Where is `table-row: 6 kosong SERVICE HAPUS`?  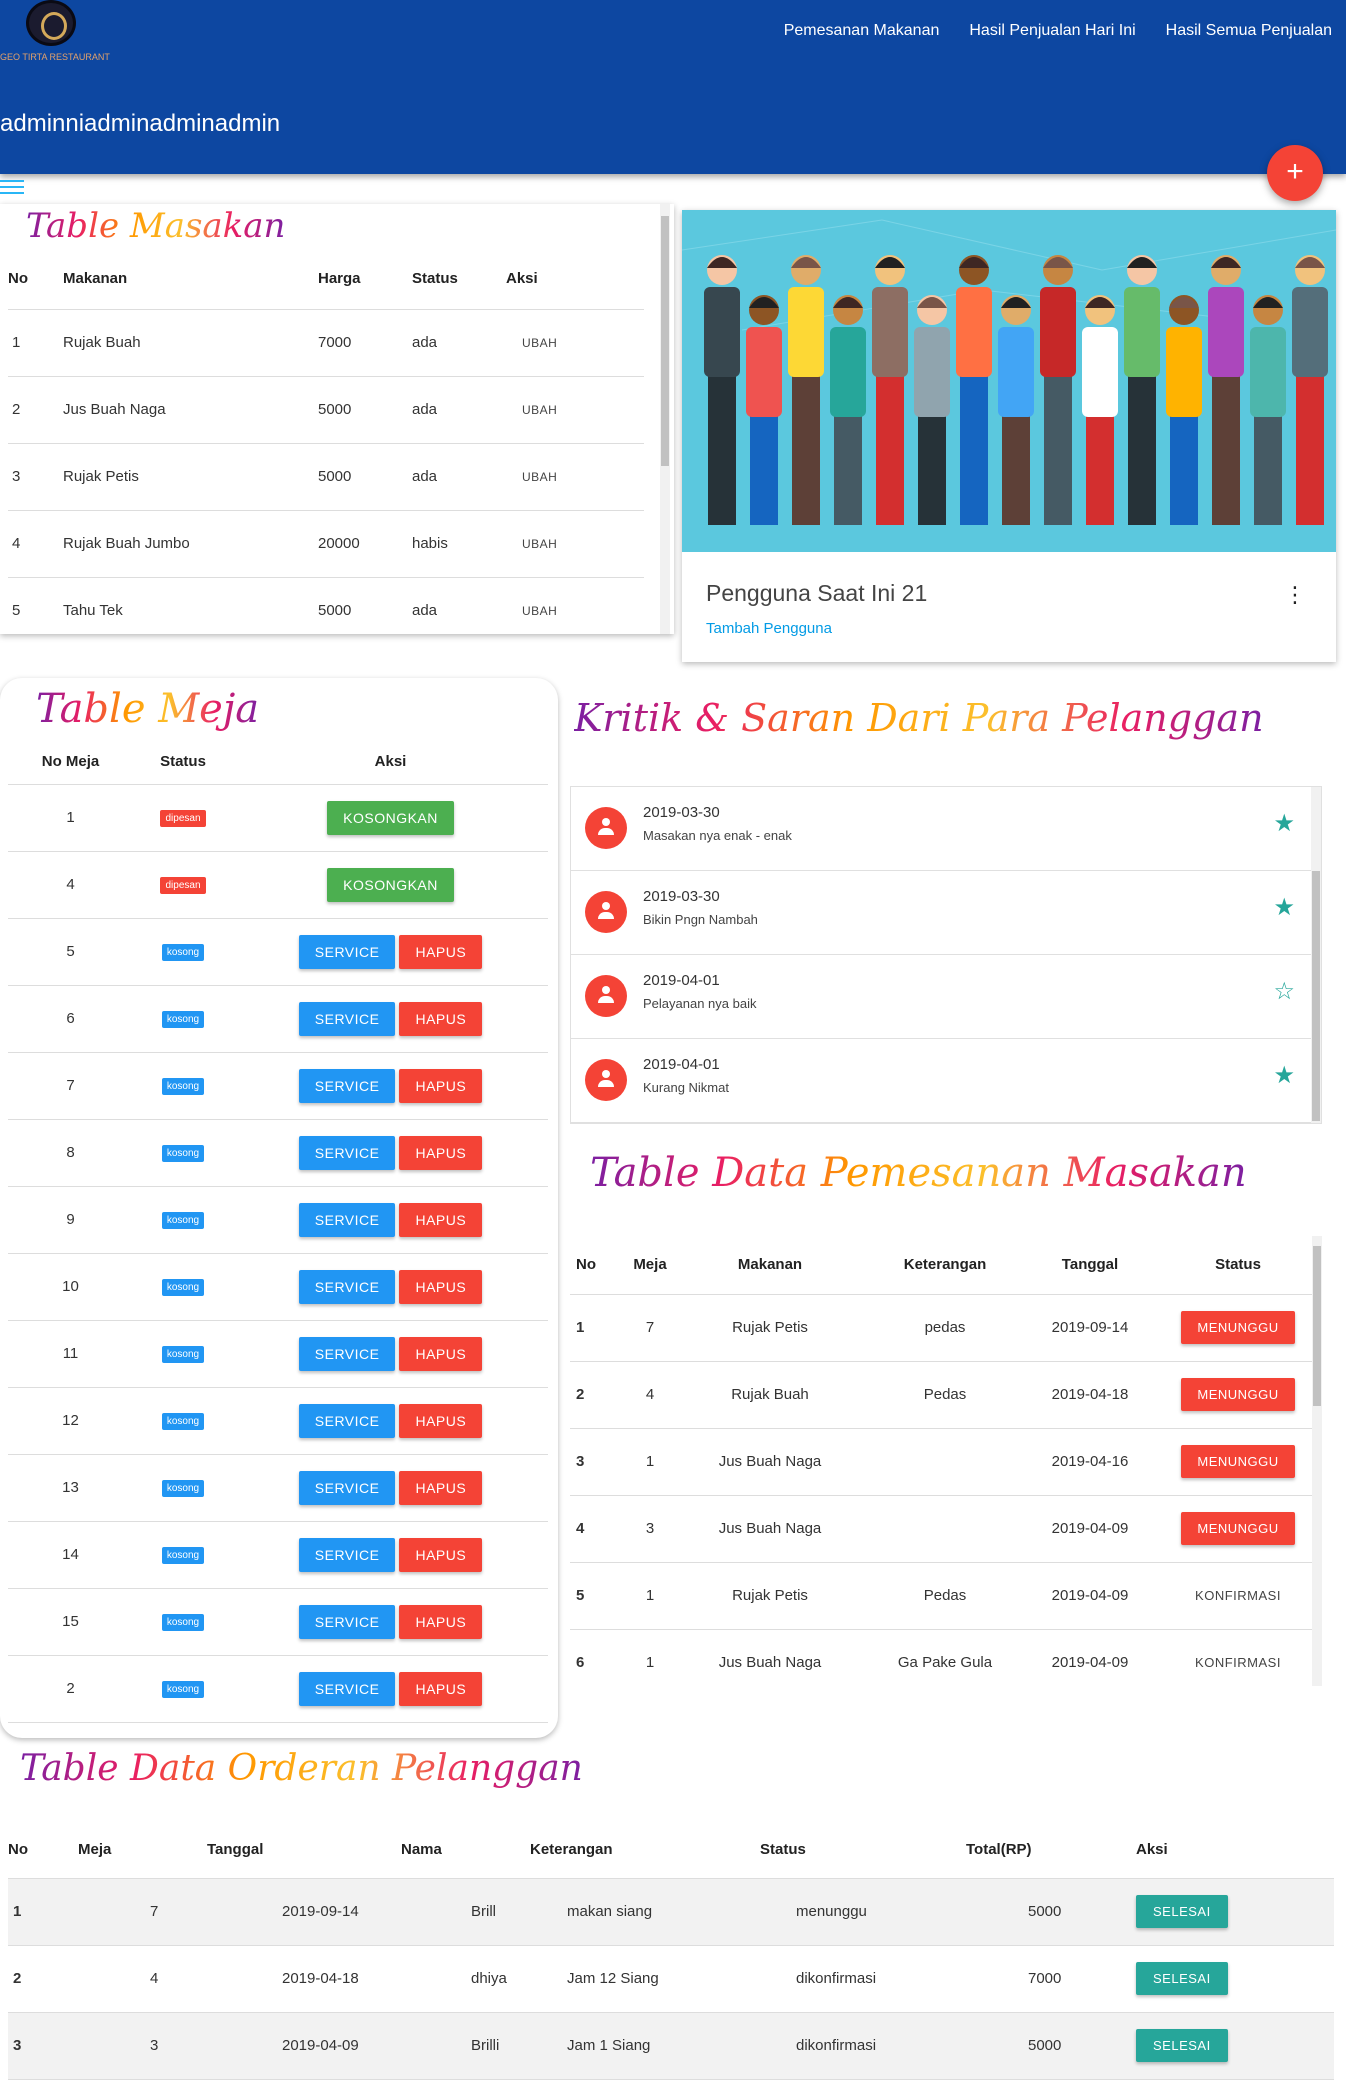 table-row: 6 kosong SERVICE HAPUS is located at coordinates (278, 1019).